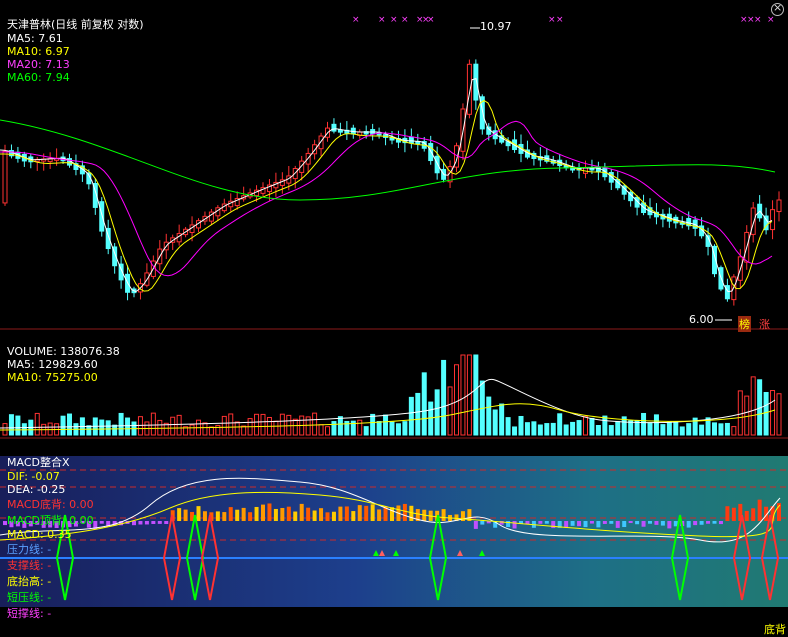  What do you see at coordinates (38, 462) in the screenshot?
I see `macd-title: MACD整合X` at bounding box center [38, 462].